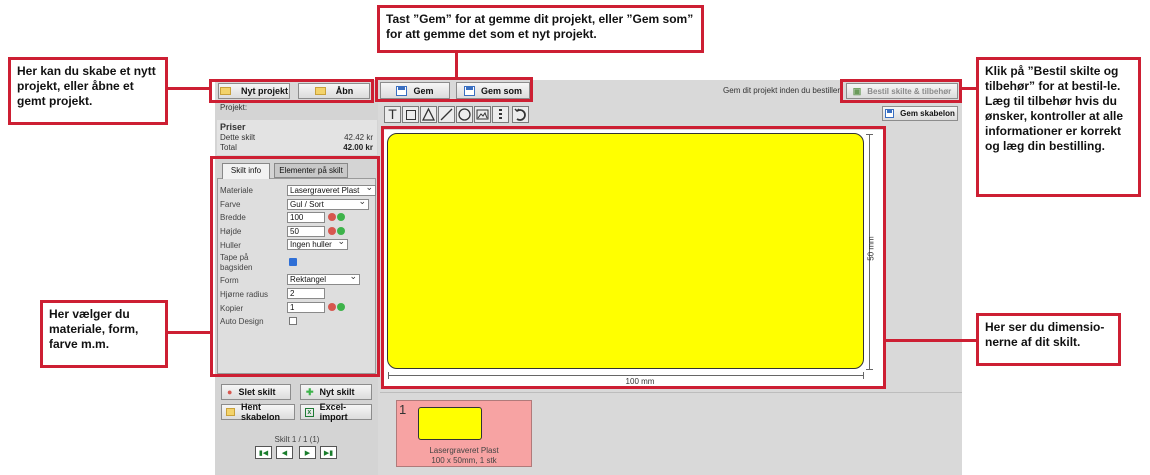 This screenshot has height=475, width=1150. Describe the element at coordinates (446, 114) in the screenshot. I see `line-tool-icon` at that location.